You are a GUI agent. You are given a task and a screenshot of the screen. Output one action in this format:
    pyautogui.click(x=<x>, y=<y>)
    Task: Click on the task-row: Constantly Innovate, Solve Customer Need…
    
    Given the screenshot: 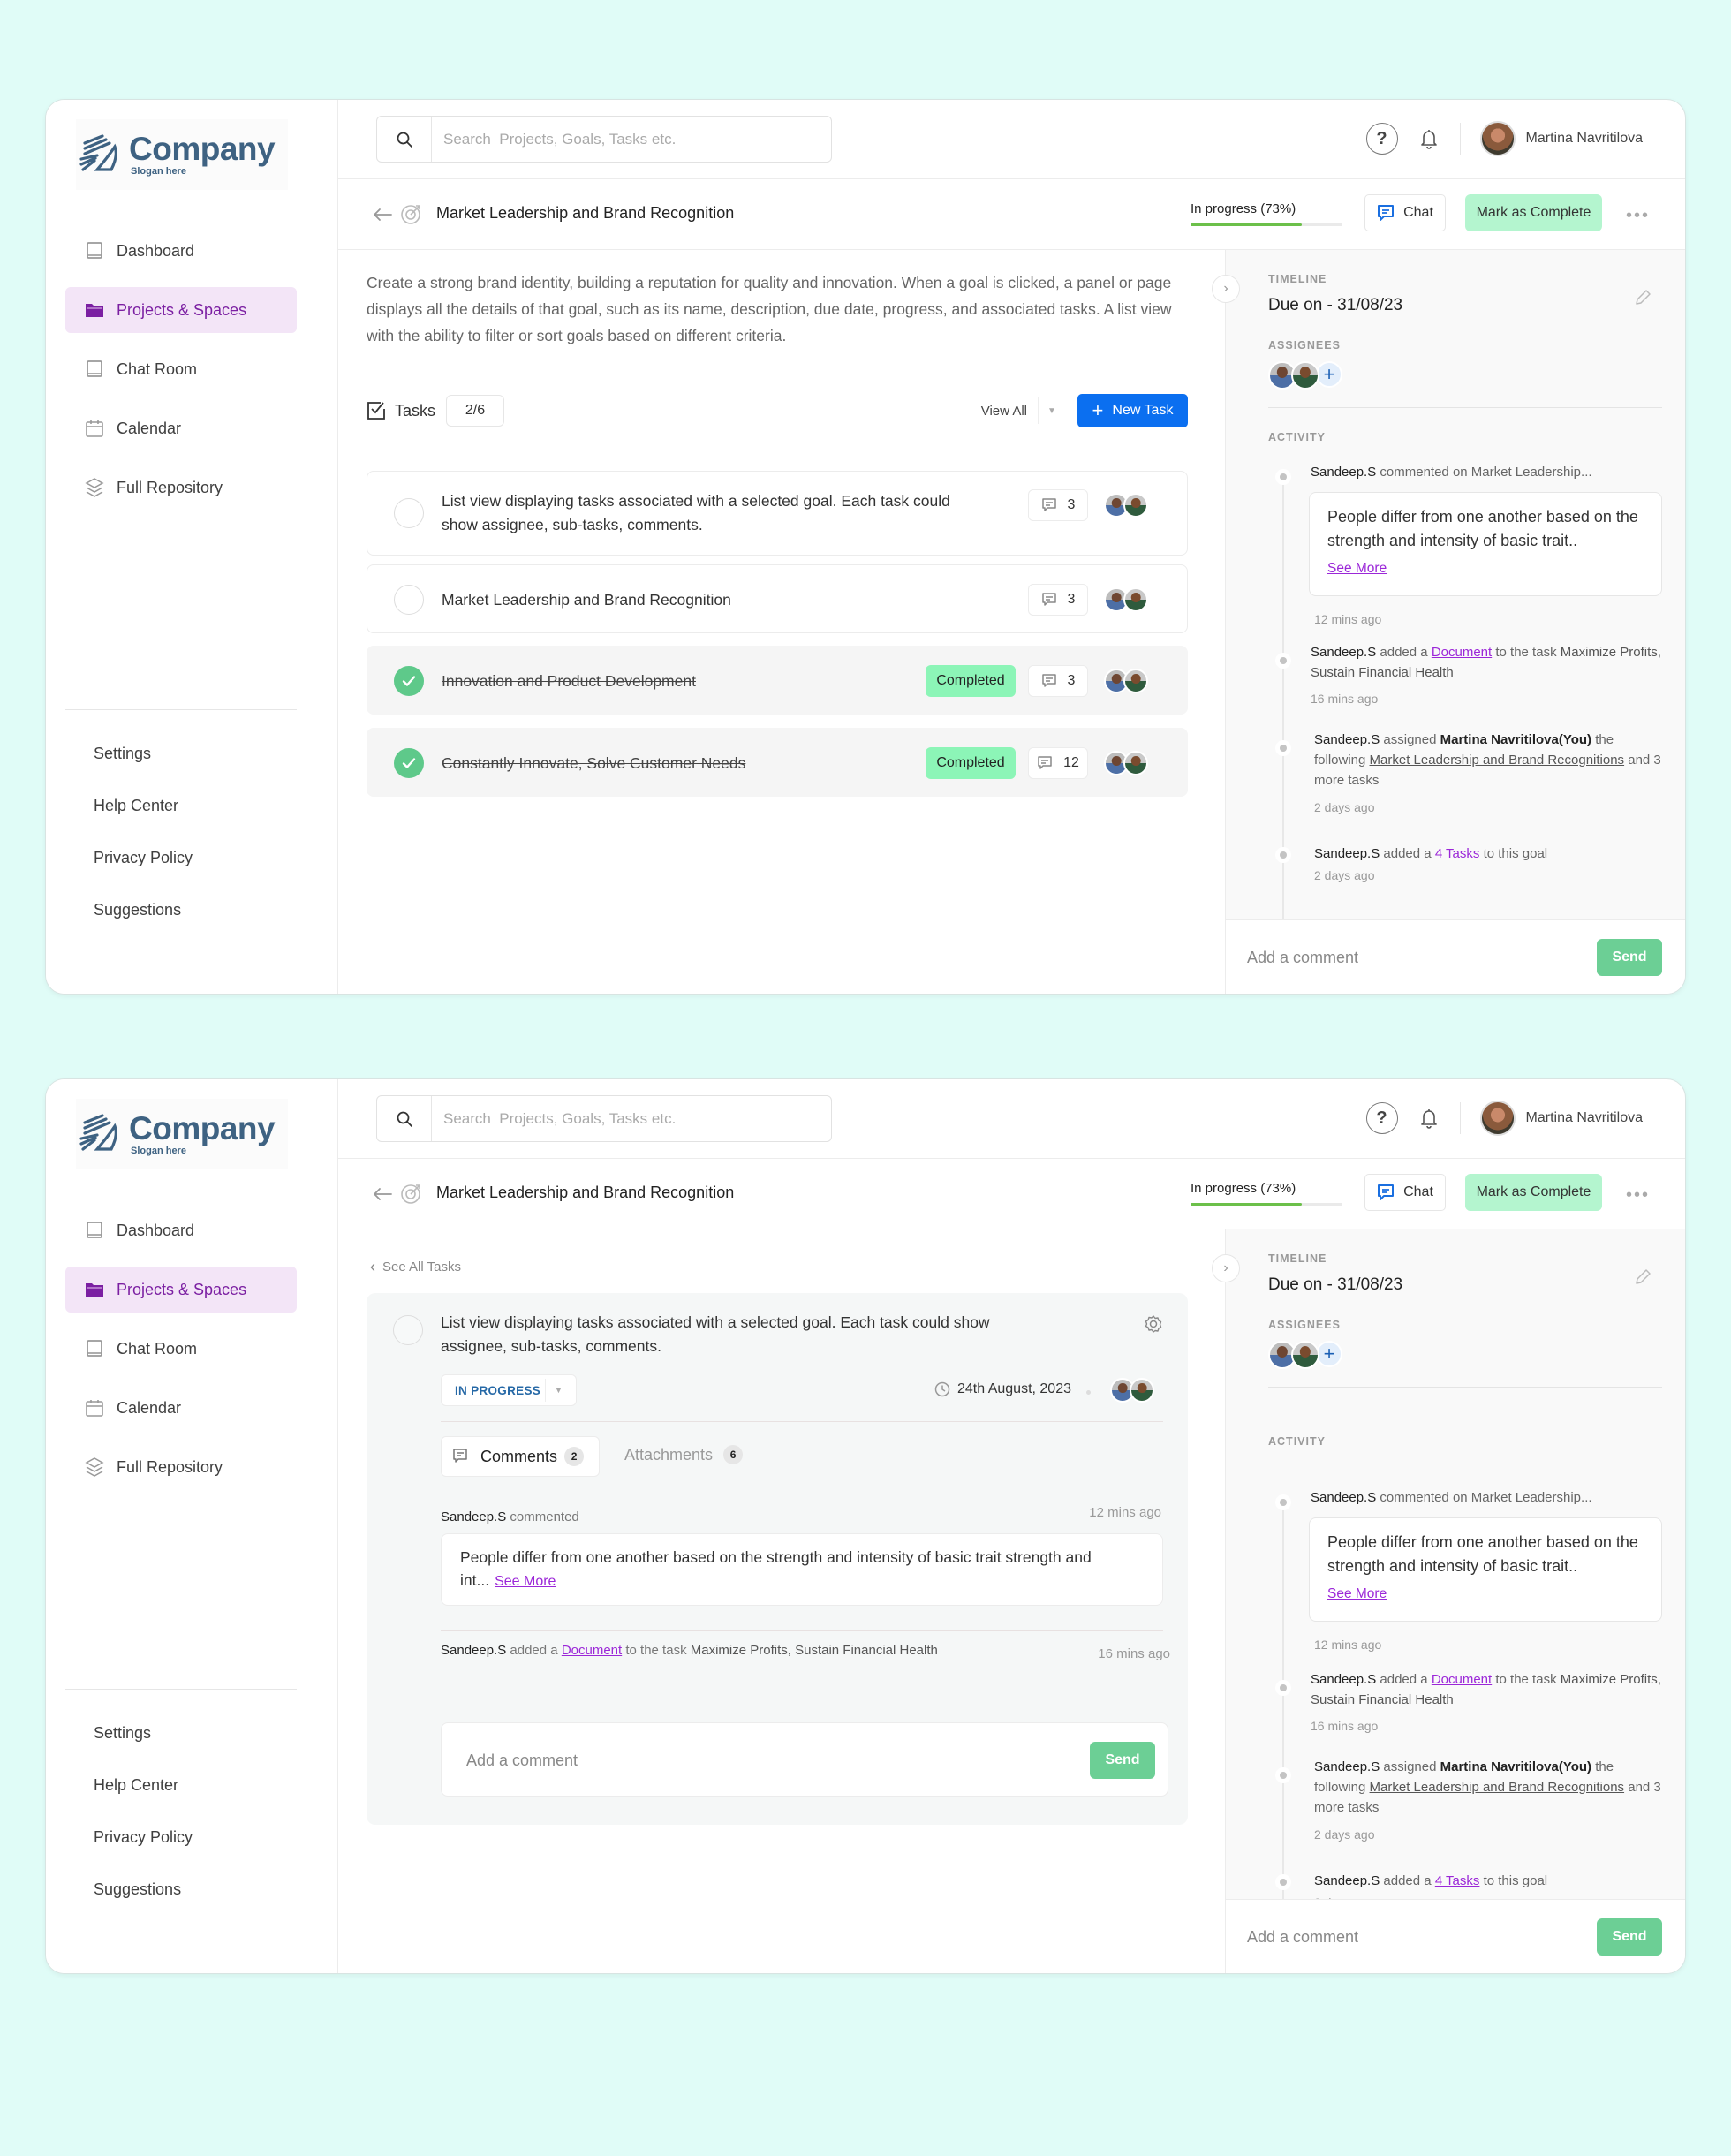 What is the action you would take?
    pyautogui.click(x=777, y=762)
    